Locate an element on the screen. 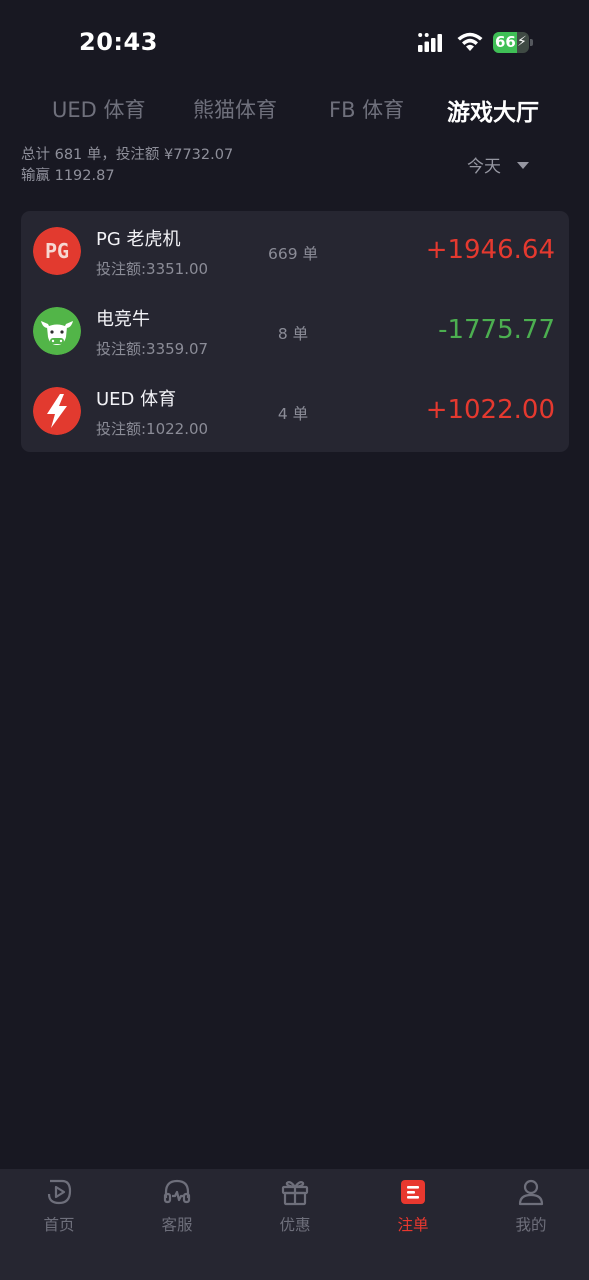 The width and height of the screenshot is (589, 1280). record-row-ued-sports: UED 体育 投注额:1022.00 4 单 +1022.00 is located at coordinates (295, 411).